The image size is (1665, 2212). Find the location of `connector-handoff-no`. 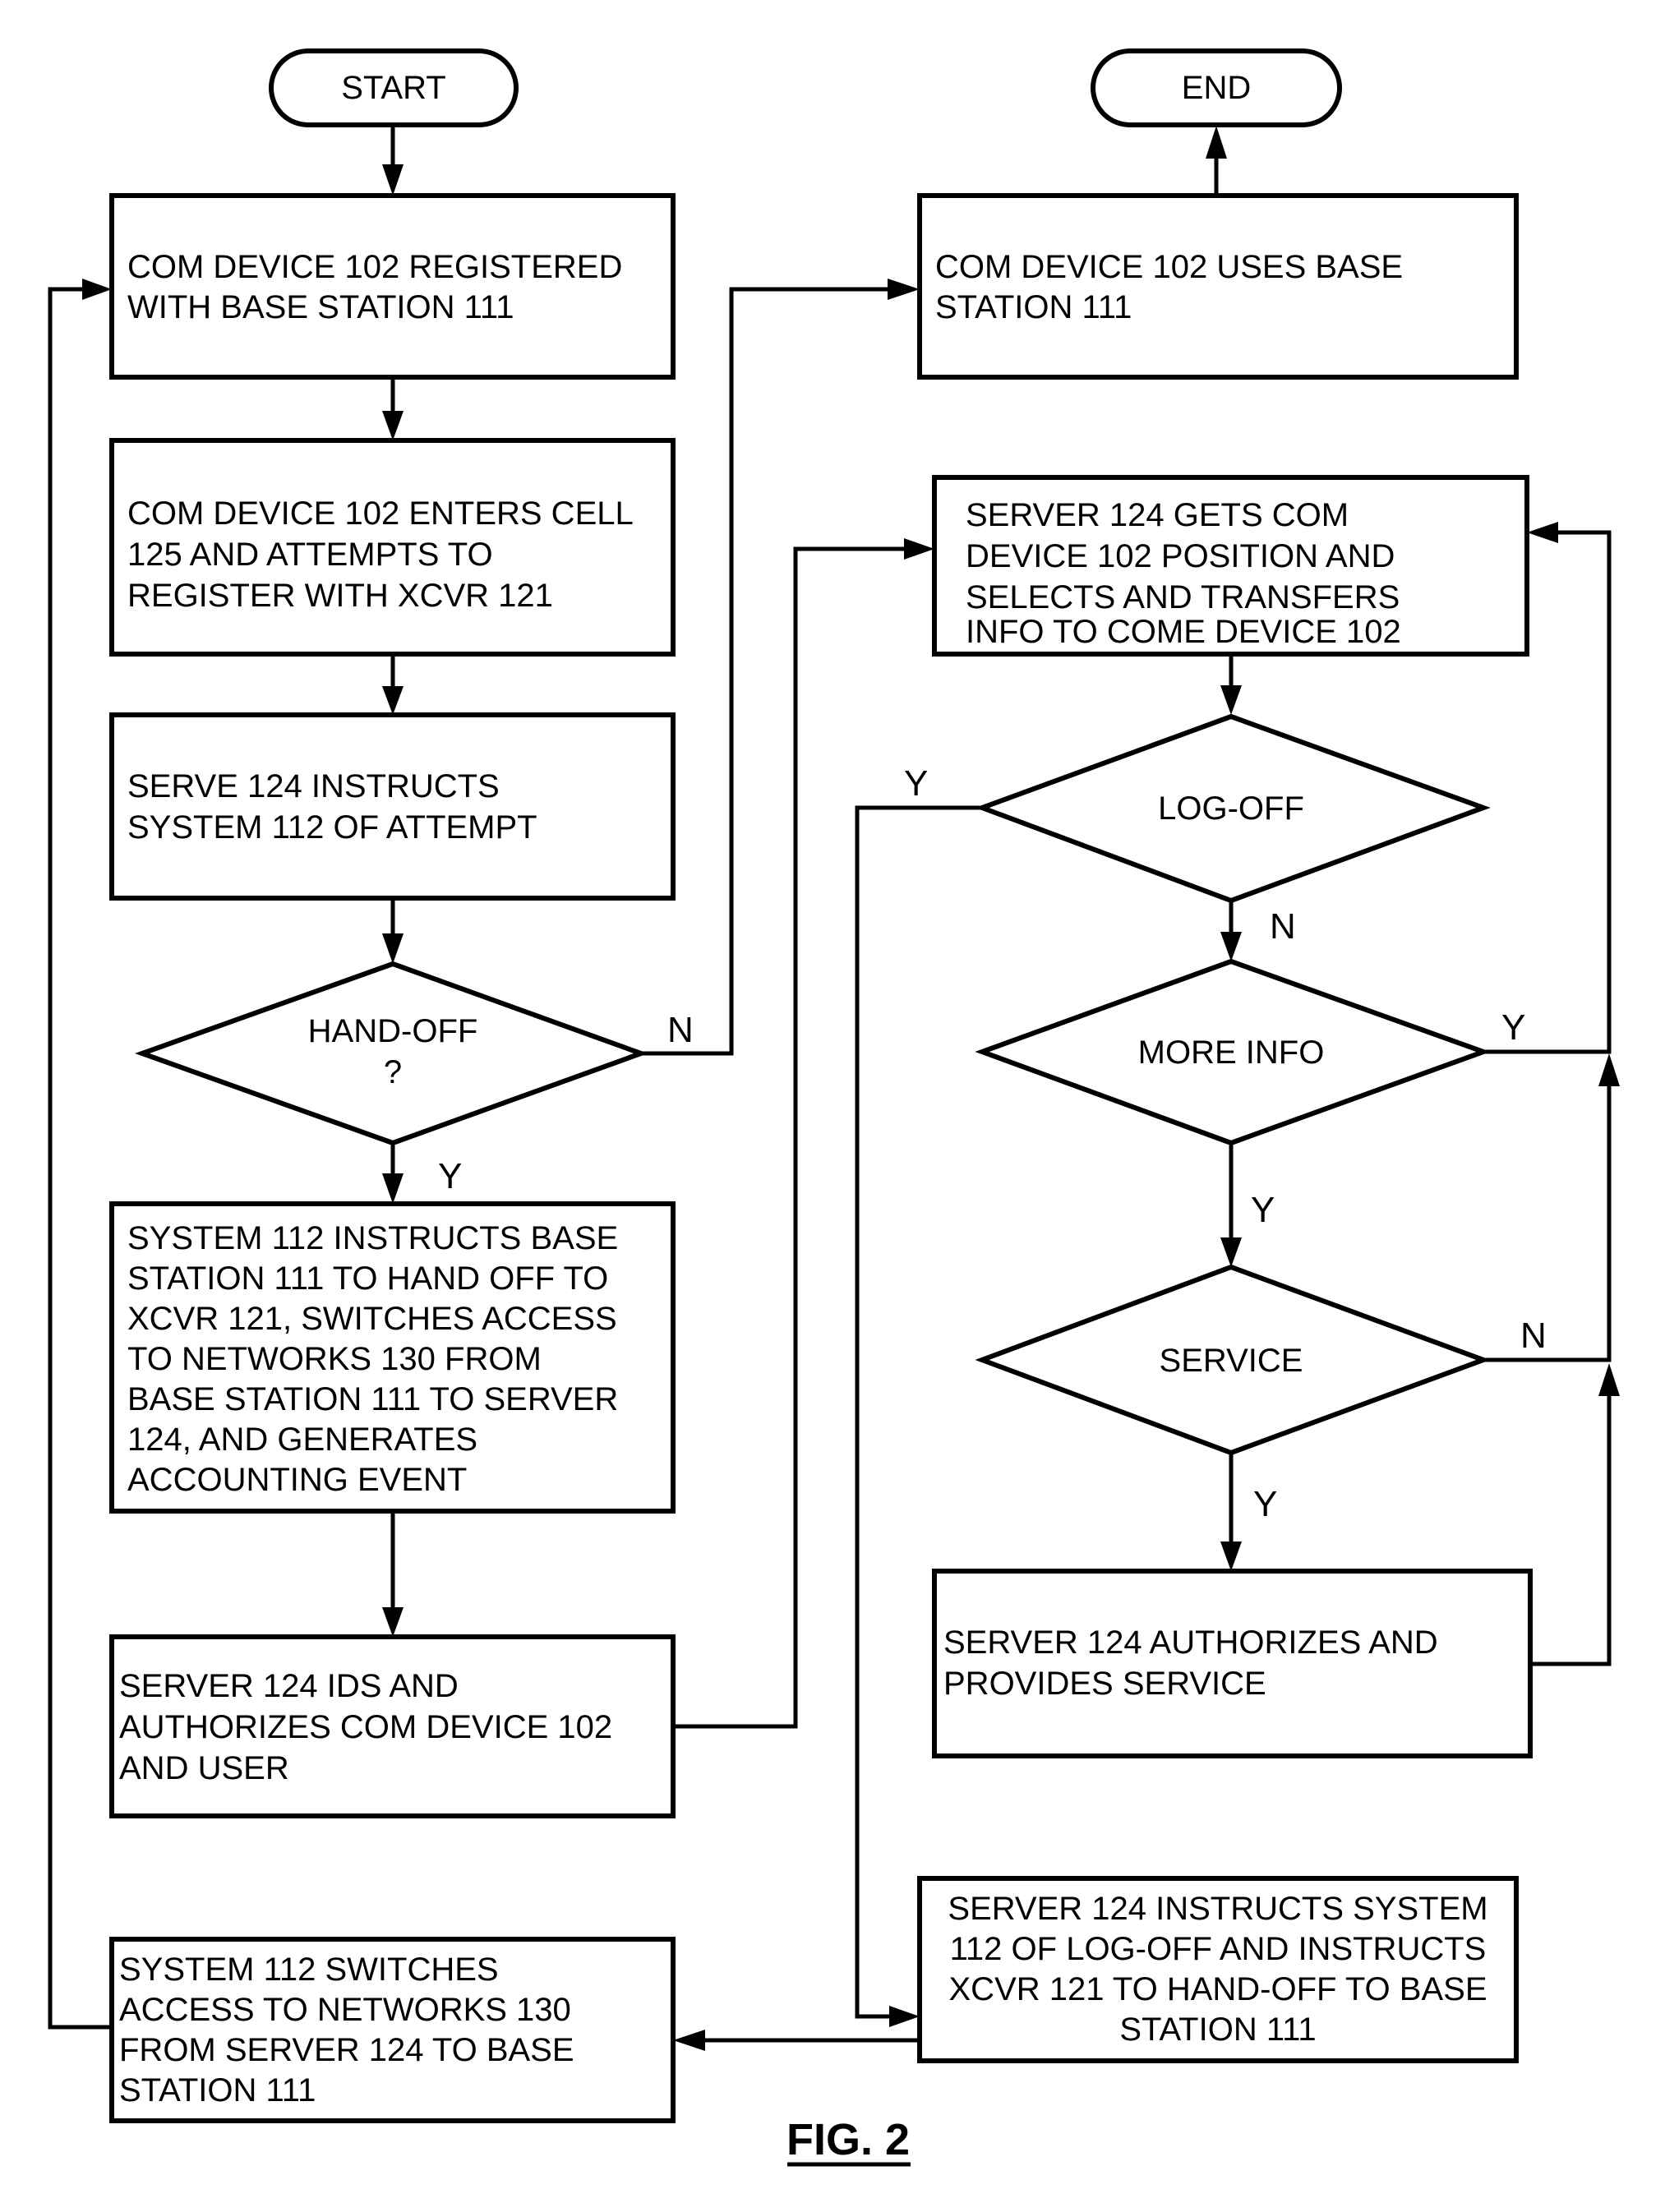

connector-handoff-no is located at coordinates (766, 671).